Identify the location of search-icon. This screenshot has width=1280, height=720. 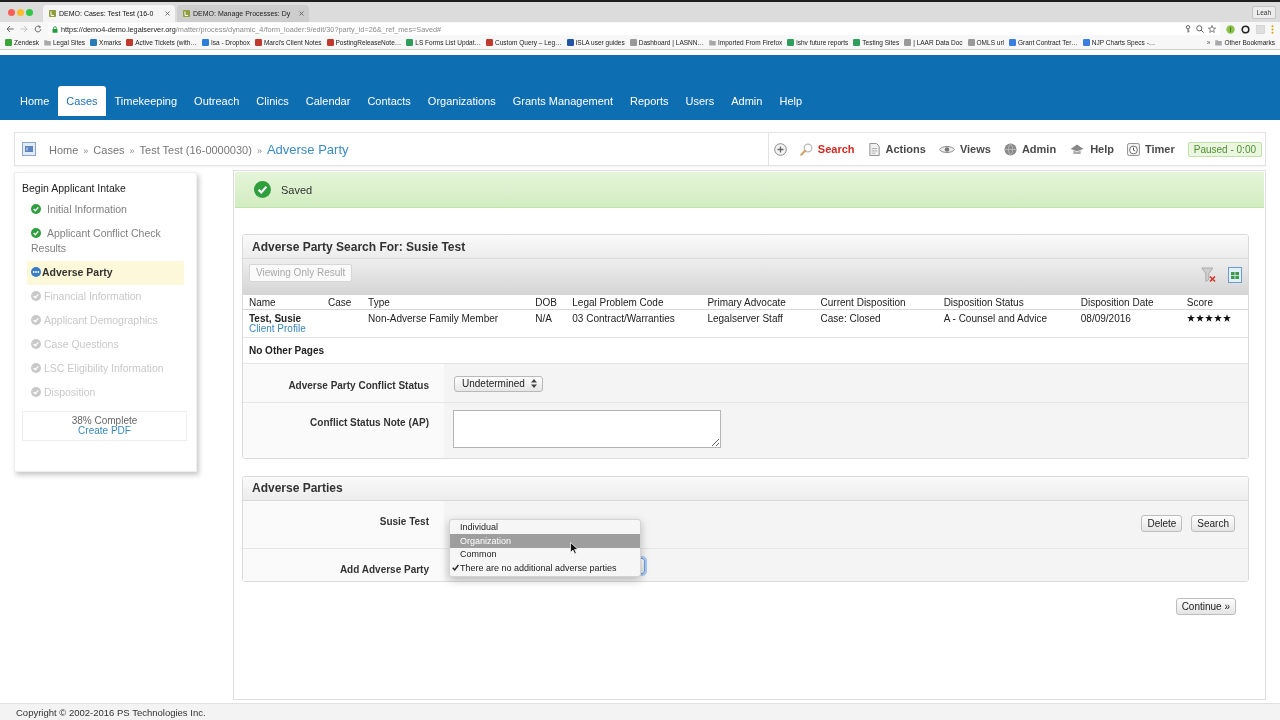
(806, 149).